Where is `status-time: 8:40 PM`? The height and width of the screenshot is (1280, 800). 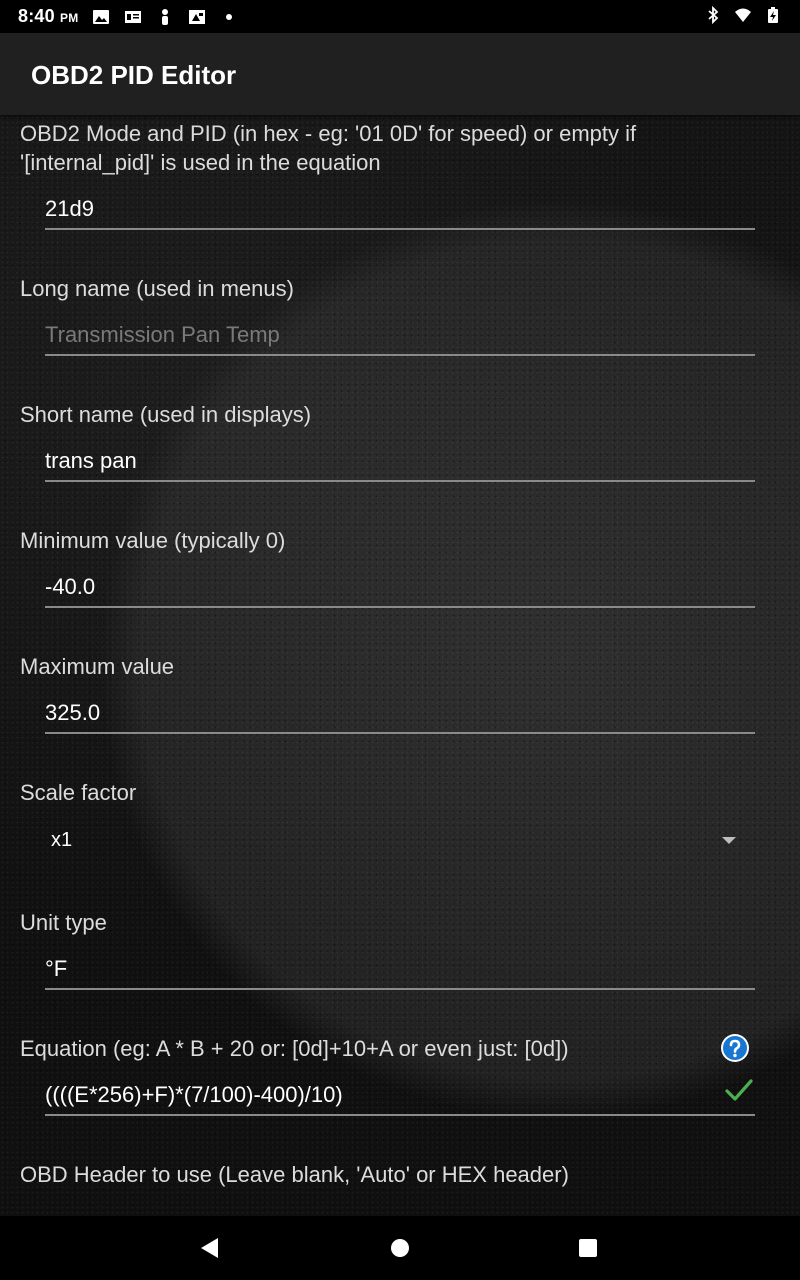
status-time: 8:40 PM is located at coordinates (48, 16).